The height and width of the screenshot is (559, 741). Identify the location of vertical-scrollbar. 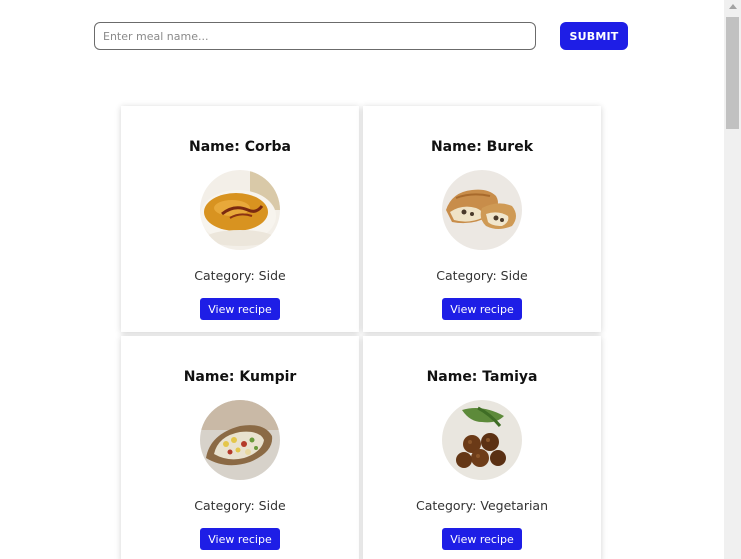
(732, 279).